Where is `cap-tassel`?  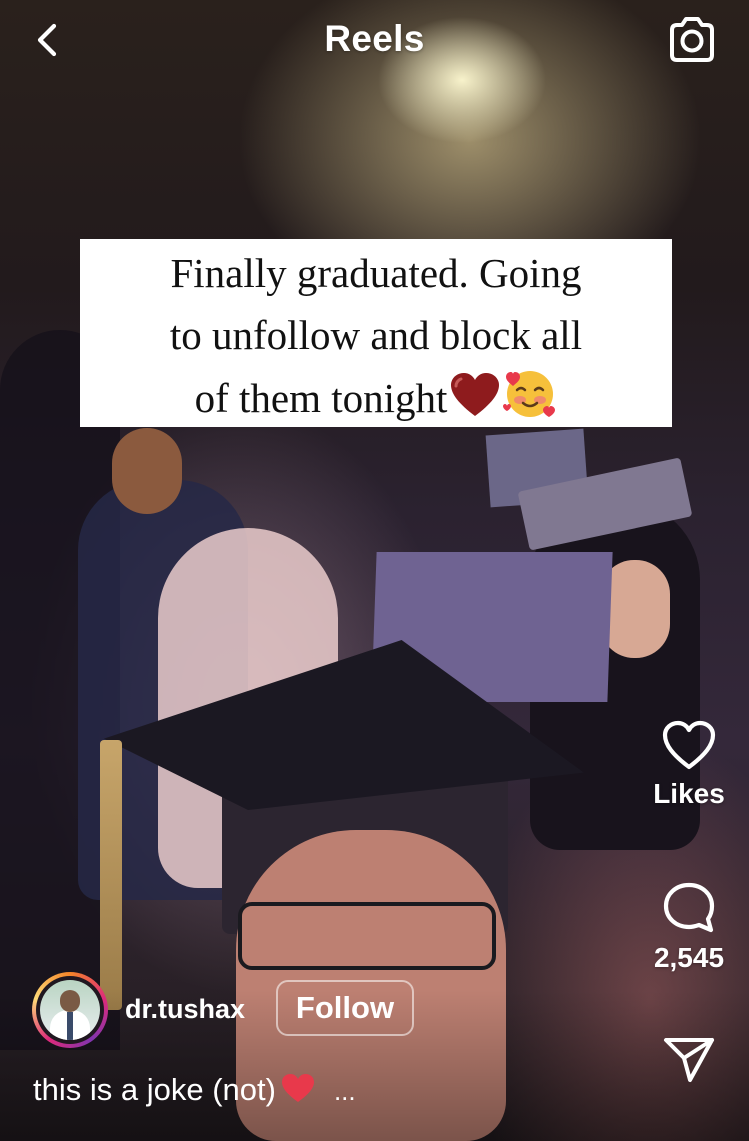
cap-tassel is located at coordinates (111, 875).